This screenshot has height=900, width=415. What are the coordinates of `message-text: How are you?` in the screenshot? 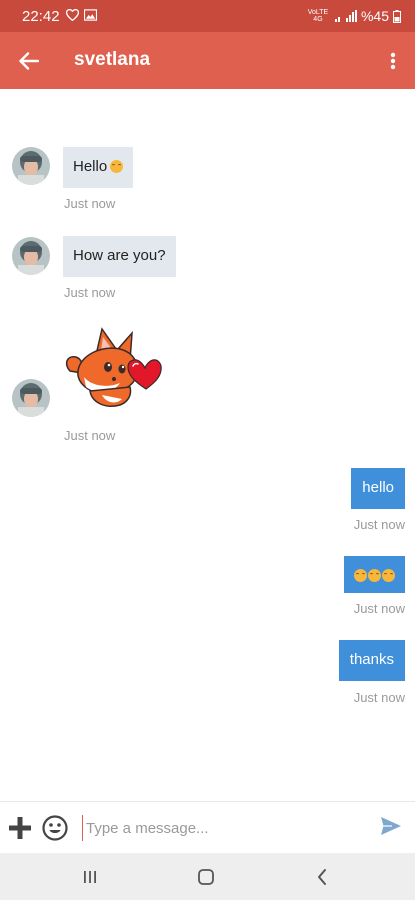 It's located at (119, 255).